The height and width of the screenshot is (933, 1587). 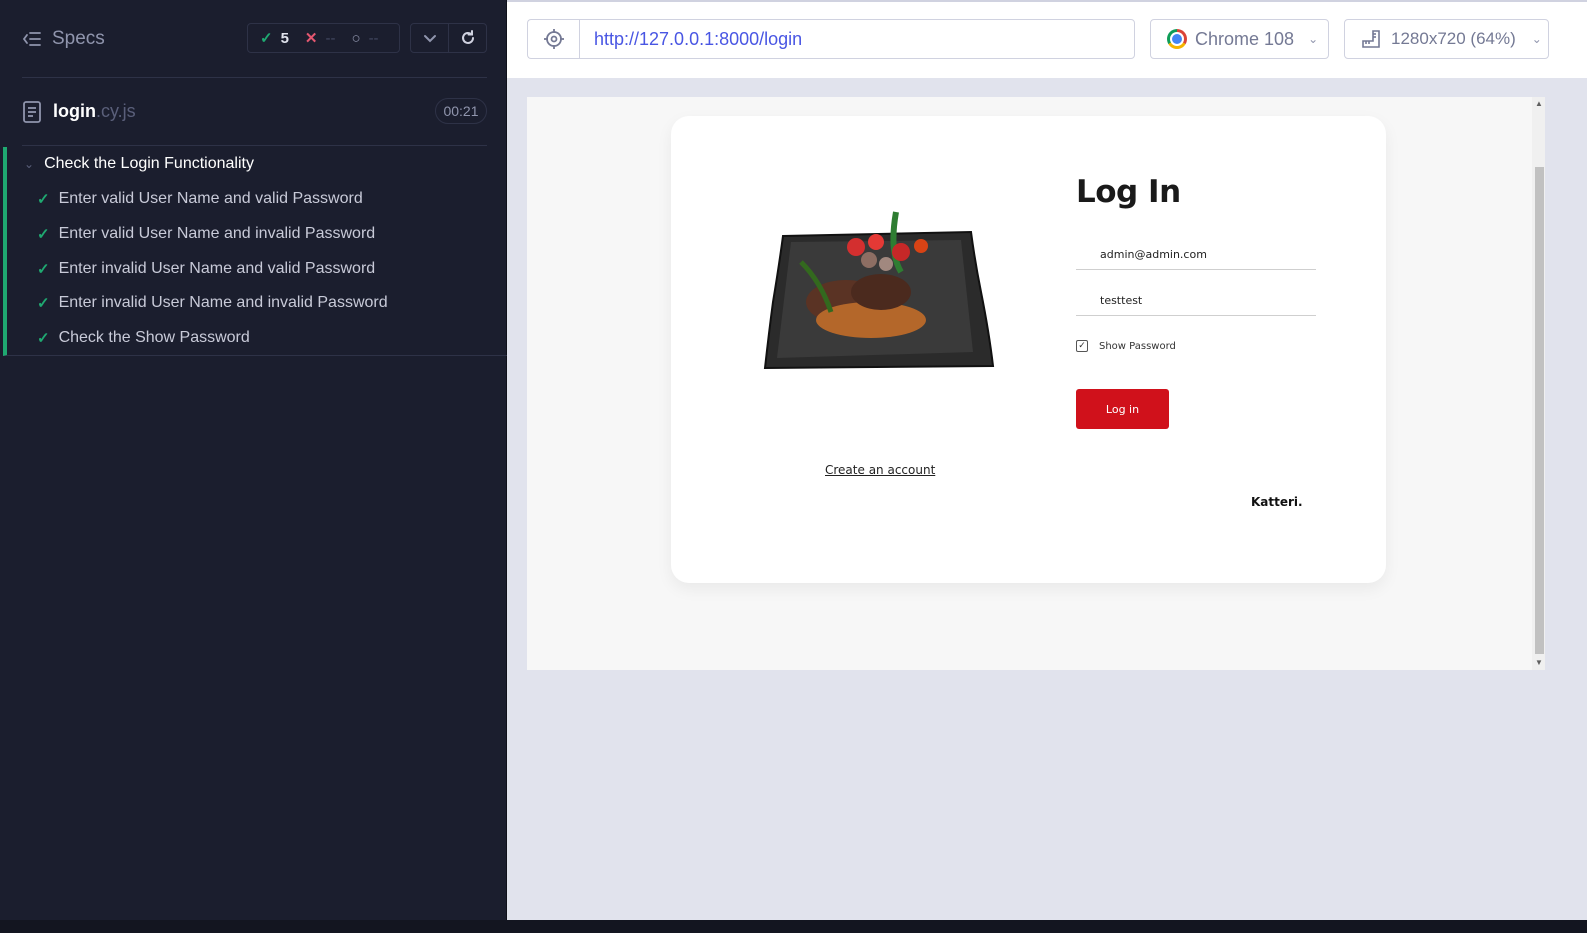 I want to click on passed-count: 5, so click(x=284, y=38).